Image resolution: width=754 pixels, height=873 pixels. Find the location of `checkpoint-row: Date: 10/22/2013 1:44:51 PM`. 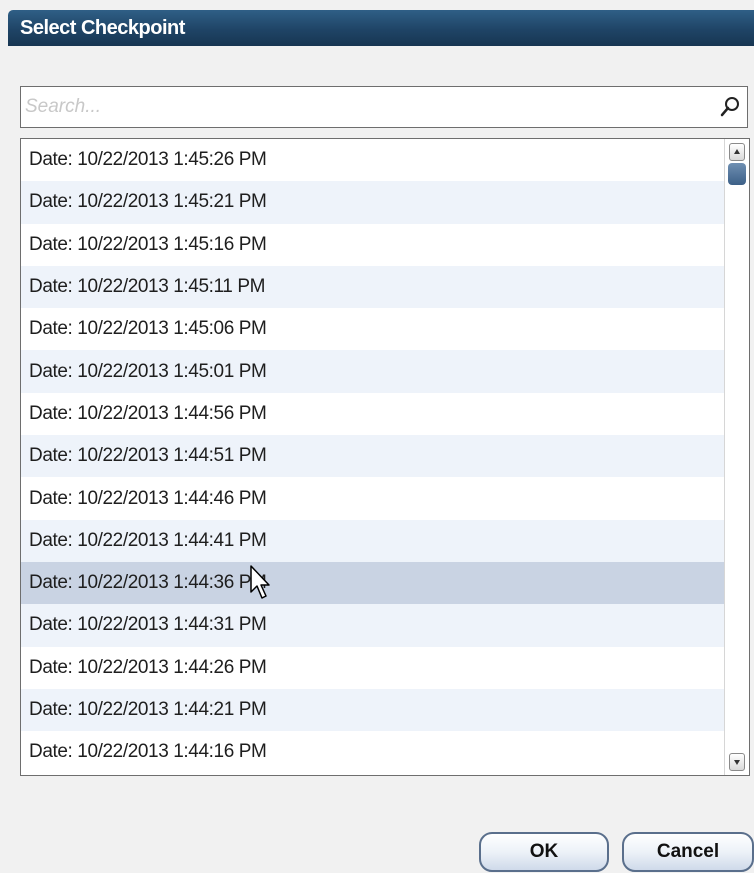

checkpoint-row: Date: 10/22/2013 1:44:51 PM is located at coordinates (372, 456).